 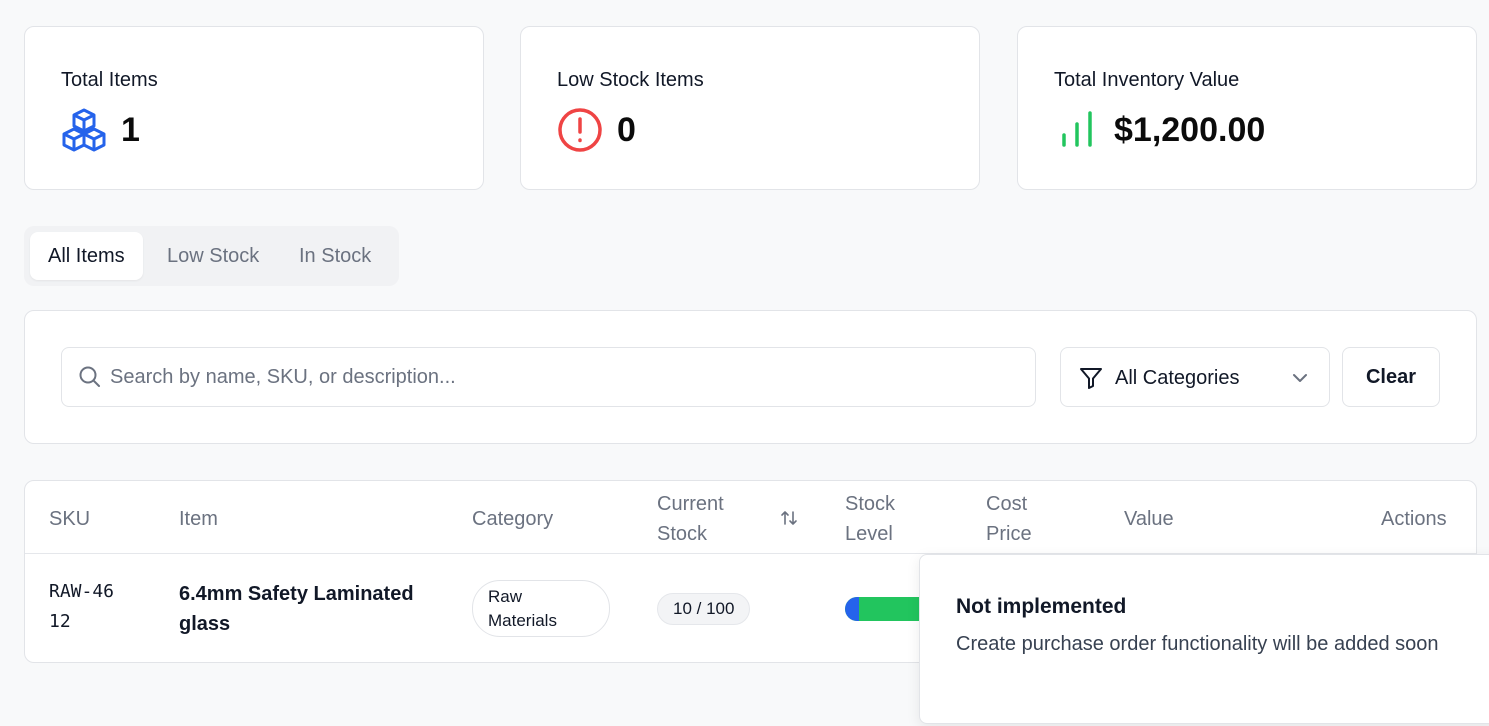 What do you see at coordinates (1077, 130) in the screenshot?
I see `bar-chart-icon` at bounding box center [1077, 130].